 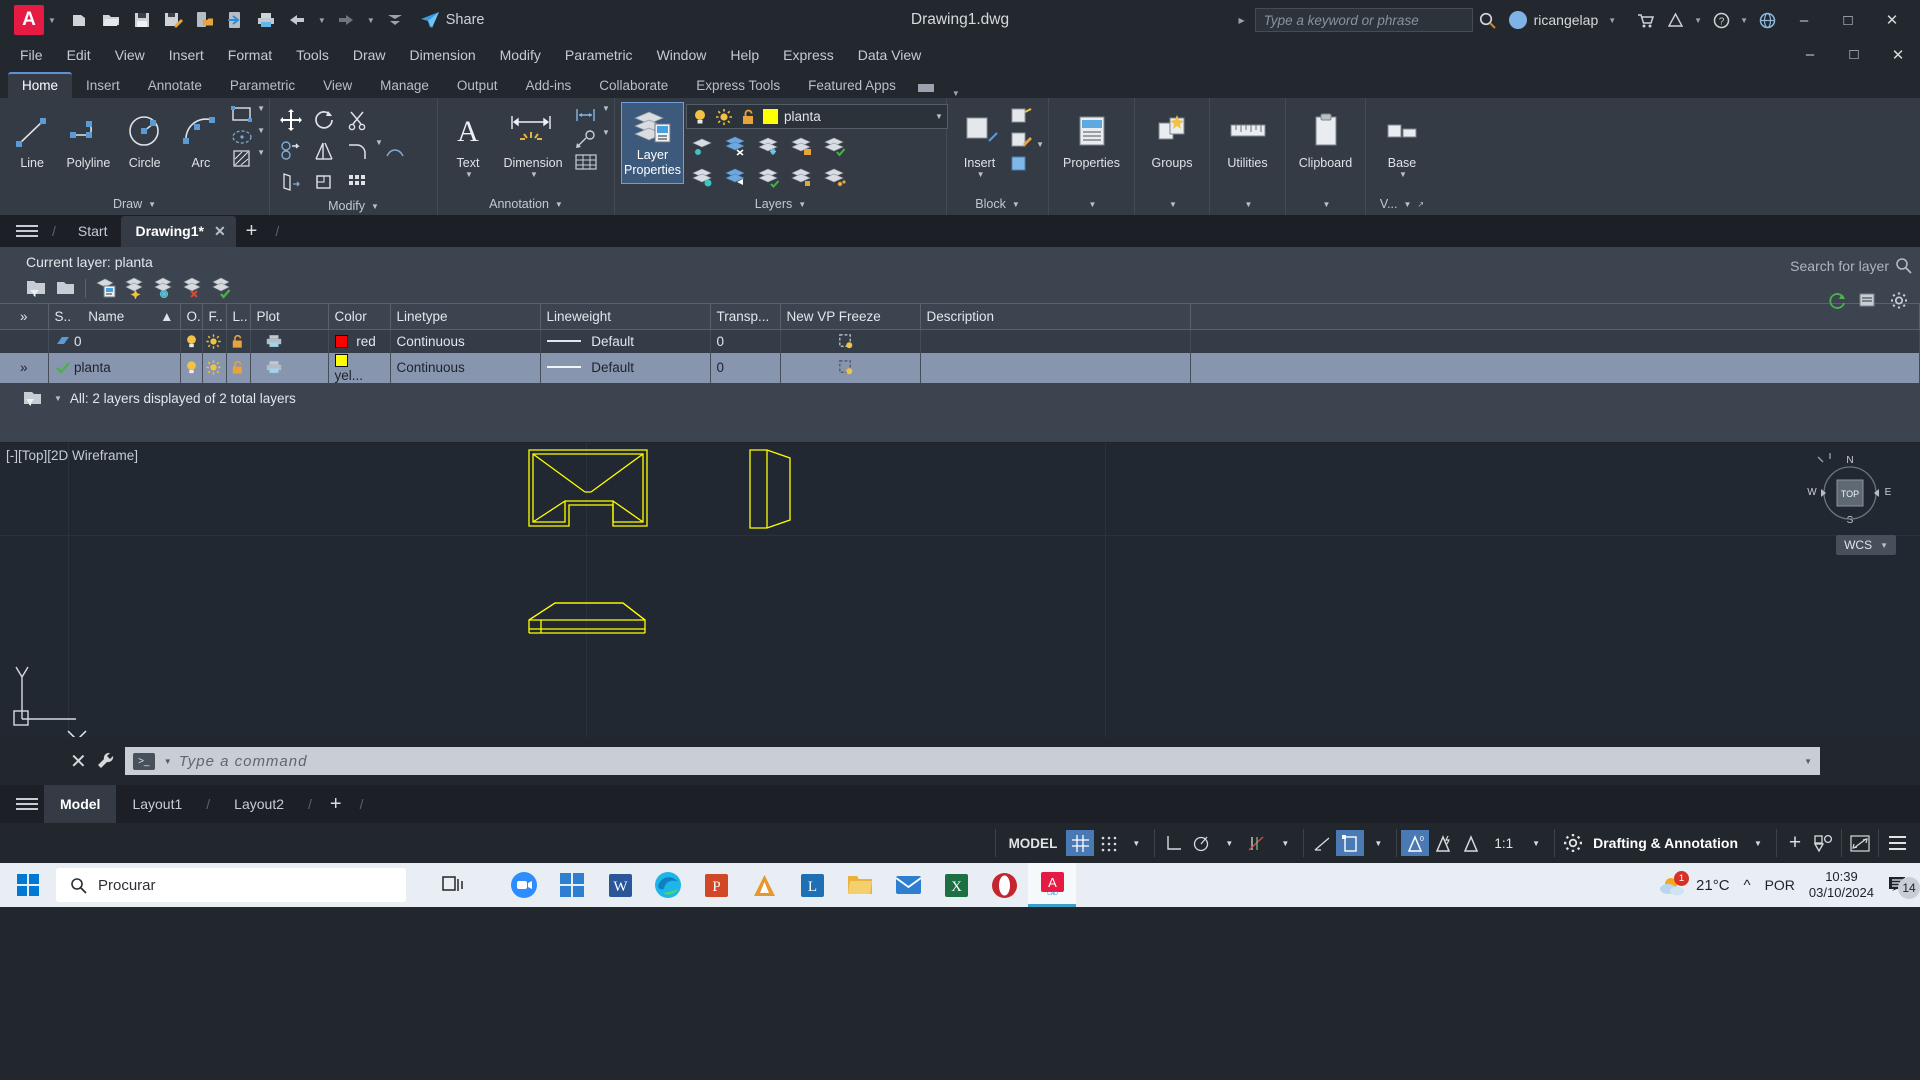 What do you see at coordinates (852, 86) in the screenshot?
I see `ribbon-tab-featured-apps: Featured Apps` at bounding box center [852, 86].